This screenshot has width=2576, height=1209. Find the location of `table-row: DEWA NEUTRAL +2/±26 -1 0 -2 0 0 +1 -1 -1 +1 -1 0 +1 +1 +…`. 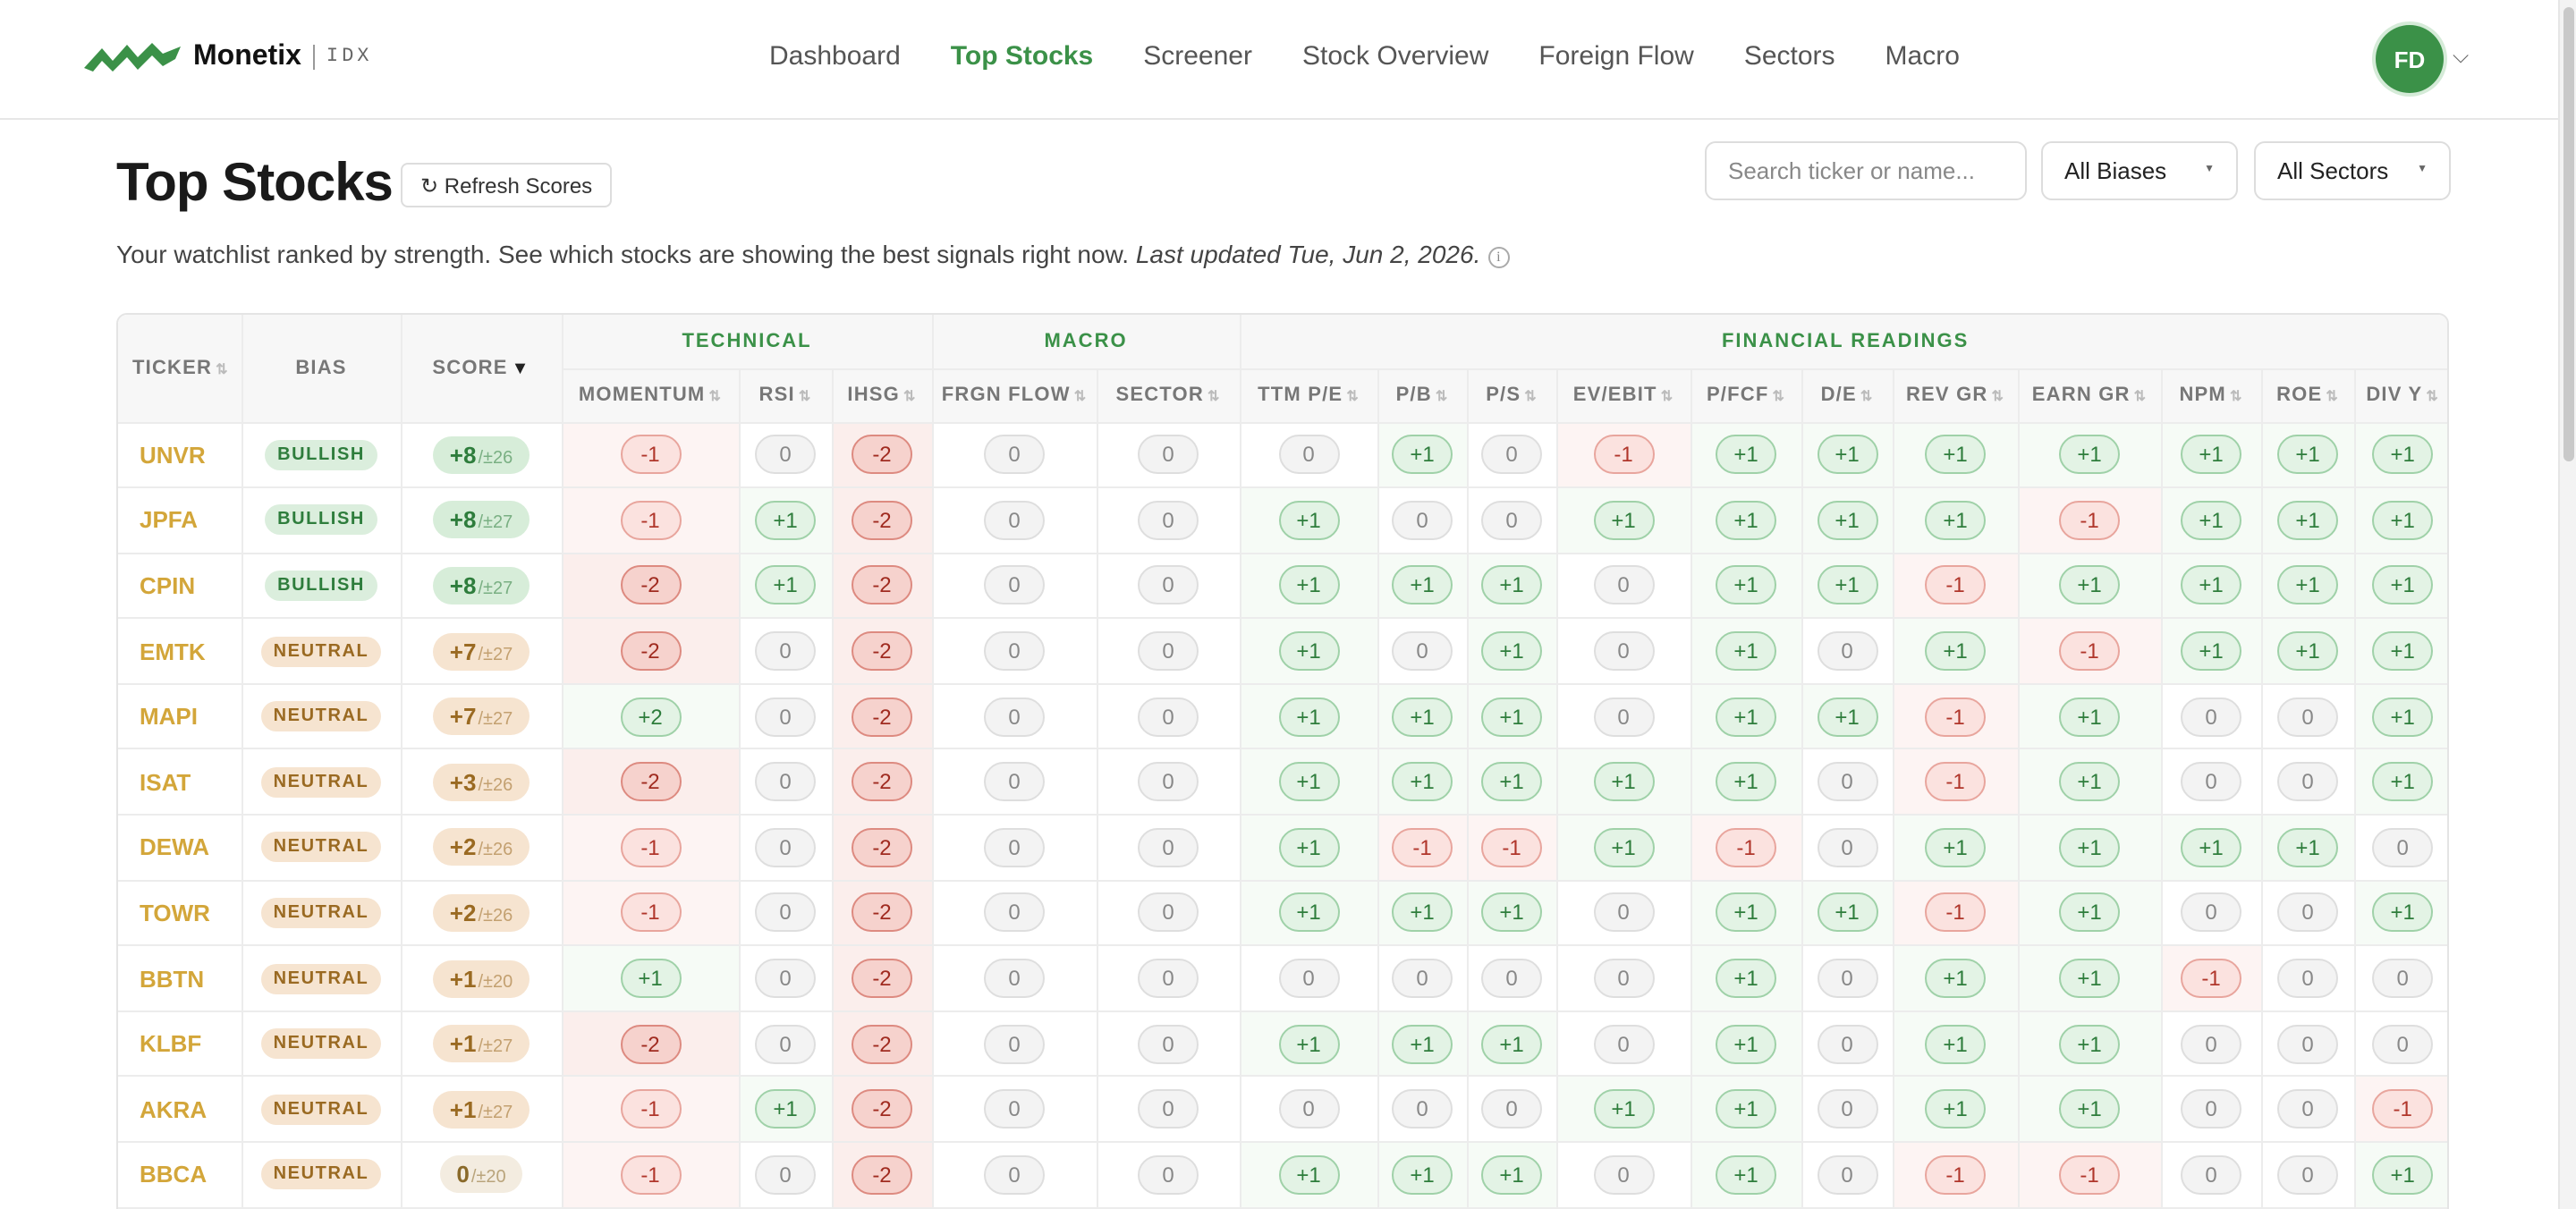

table-row: DEWA NEUTRAL +2/±26 -1 0 -2 0 0 +1 -1 -1 +1 -1 0 +1 +1 +… is located at coordinates (1282, 848).